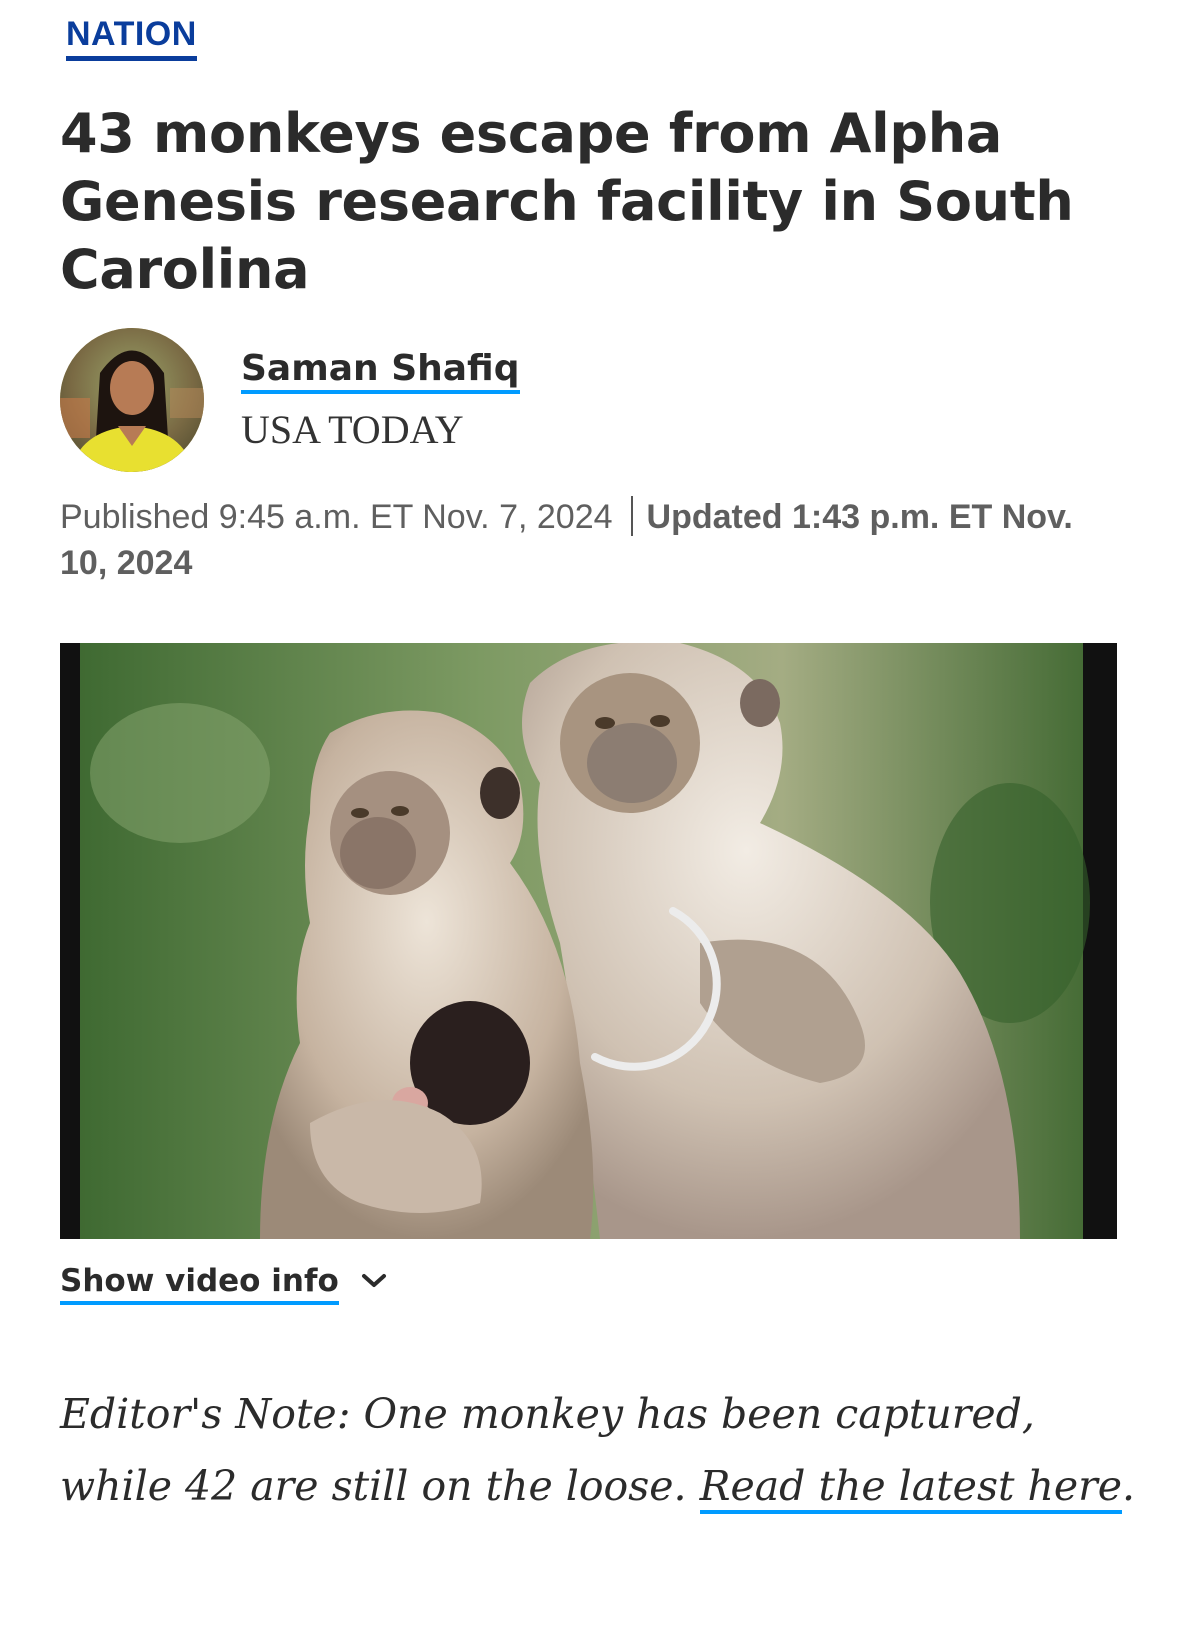  Describe the element at coordinates (336, 517) in the screenshot. I see `published-time: Published 9:45 a.m. ET Nov. 7, 2024` at that location.